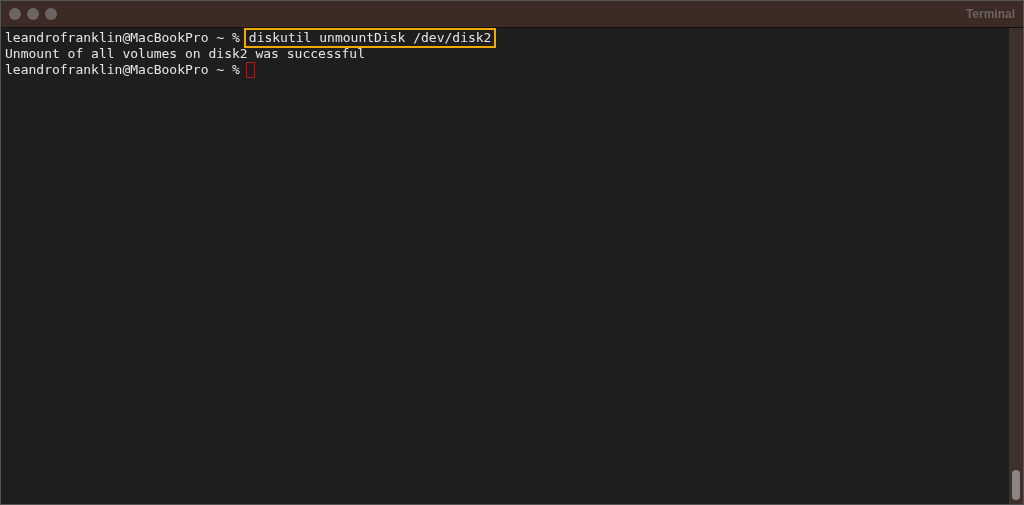 The height and width of the screenshot is (505, 1024). What do you see at coordinates (15, 14) in the screenshot?
I see `close-button` at bounding box center [15, 14].